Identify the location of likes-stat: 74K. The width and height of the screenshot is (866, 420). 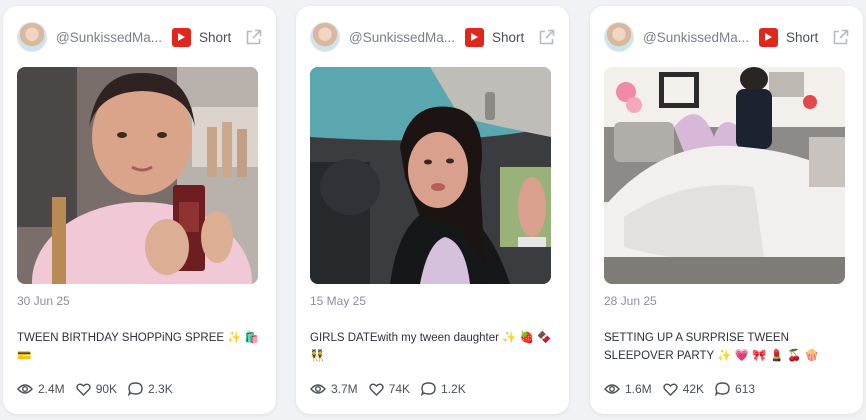
(389, 389).